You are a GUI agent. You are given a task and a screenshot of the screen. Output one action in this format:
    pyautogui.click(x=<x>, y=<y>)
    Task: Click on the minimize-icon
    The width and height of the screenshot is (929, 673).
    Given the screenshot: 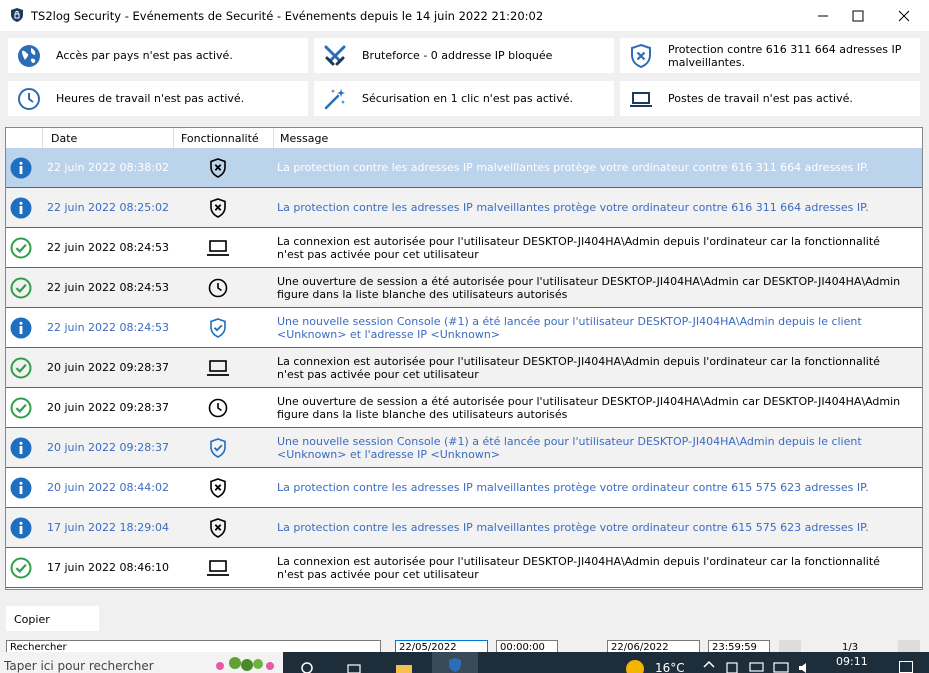 What is the action you would take?
    pyautogui.click(x=823, y=16)
    